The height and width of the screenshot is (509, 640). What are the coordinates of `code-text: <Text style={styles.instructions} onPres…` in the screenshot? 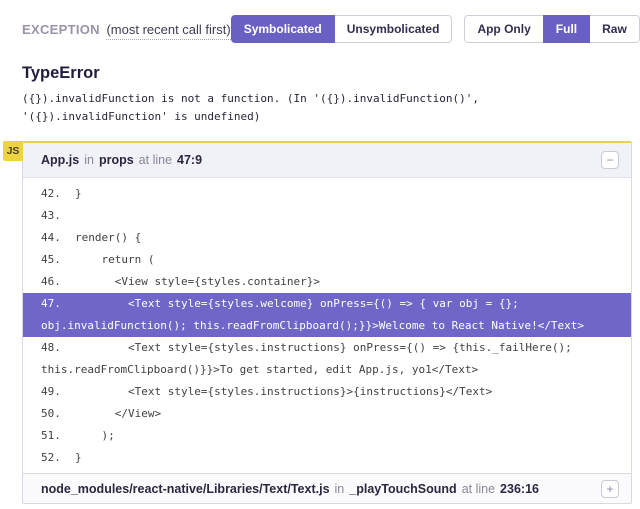 It's located at (310, 358).